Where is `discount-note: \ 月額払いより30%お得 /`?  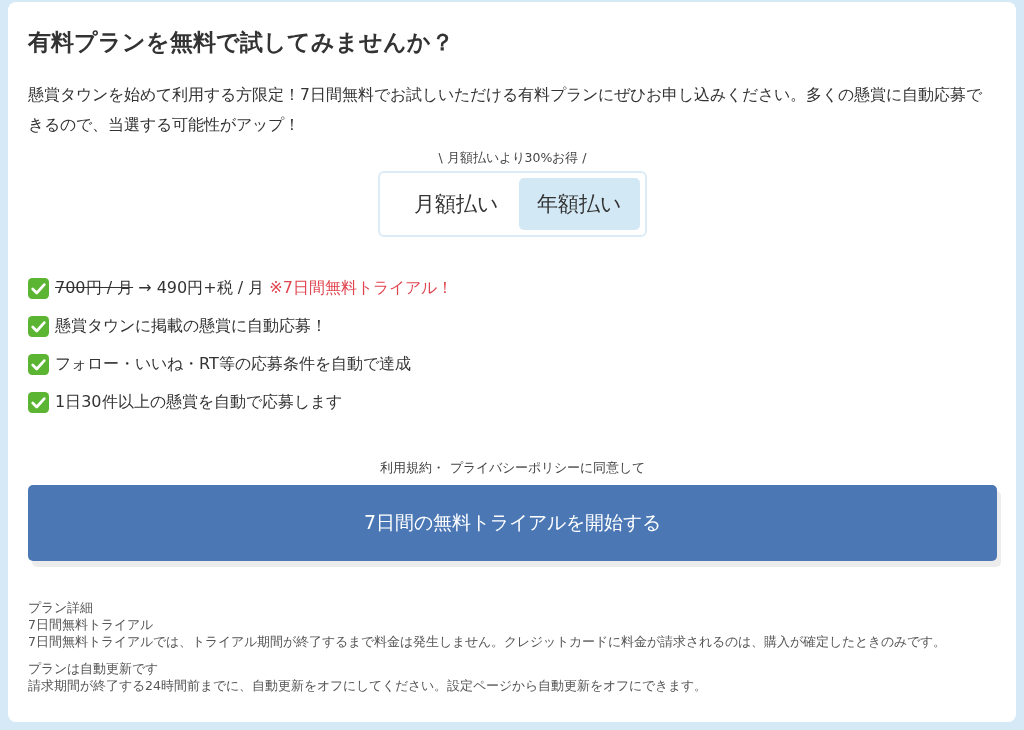
discount-note: \ 月額払いより30%お得 / is located at coordinates (512, 159).